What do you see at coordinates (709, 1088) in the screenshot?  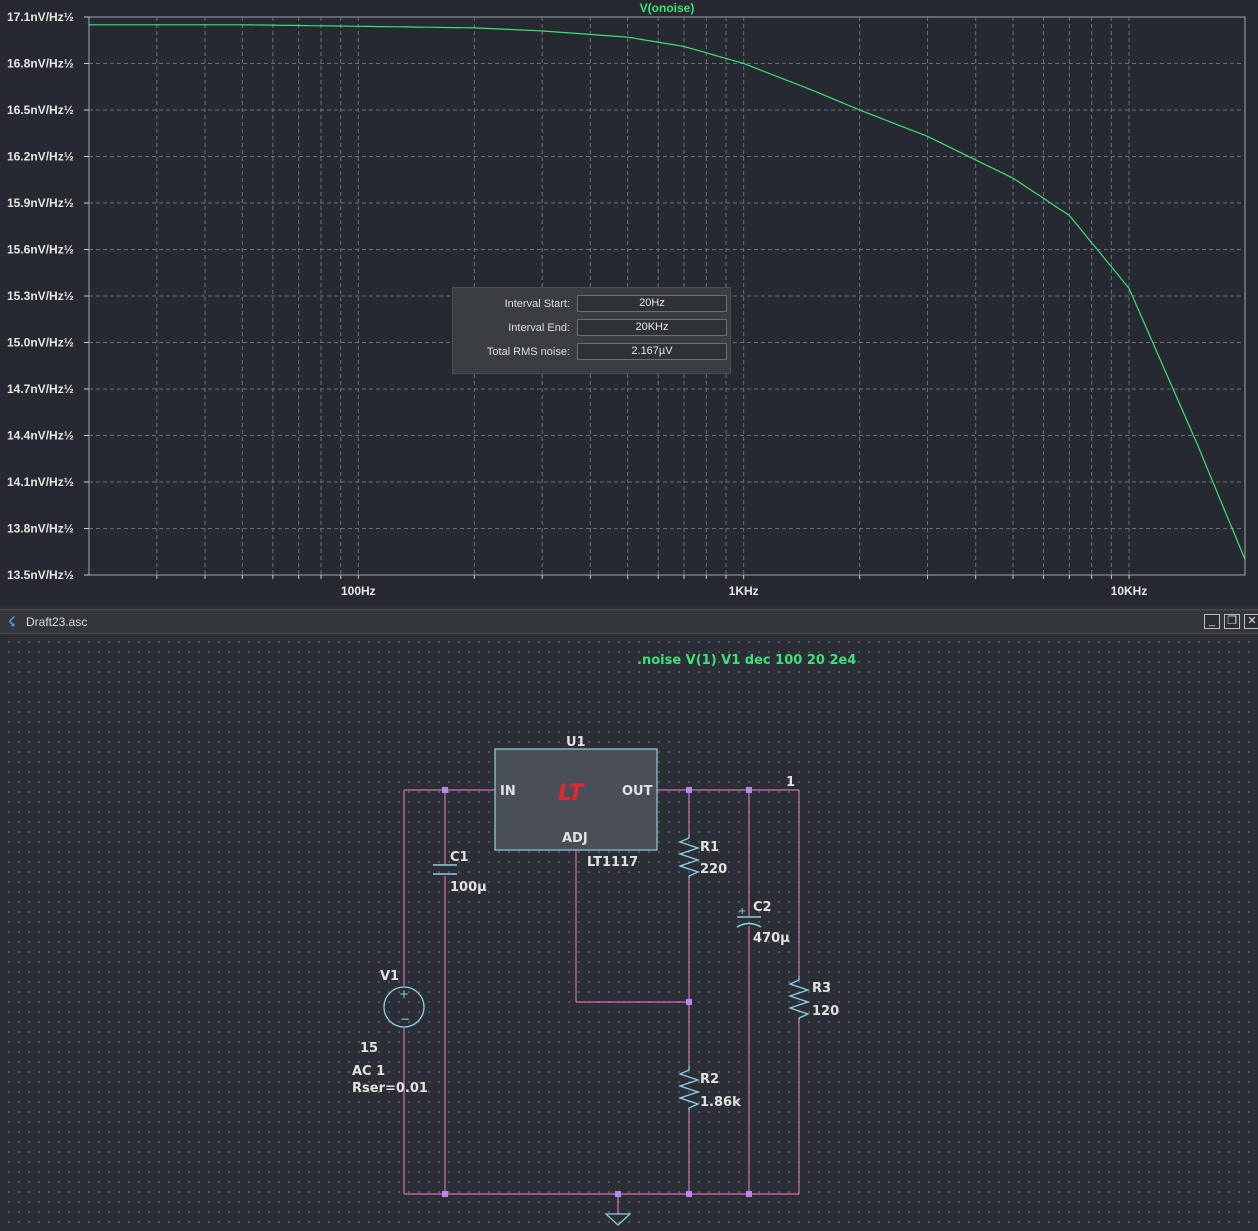 I see `resistor-r2: R2 1.86k` at bounding box center [709, 1088].